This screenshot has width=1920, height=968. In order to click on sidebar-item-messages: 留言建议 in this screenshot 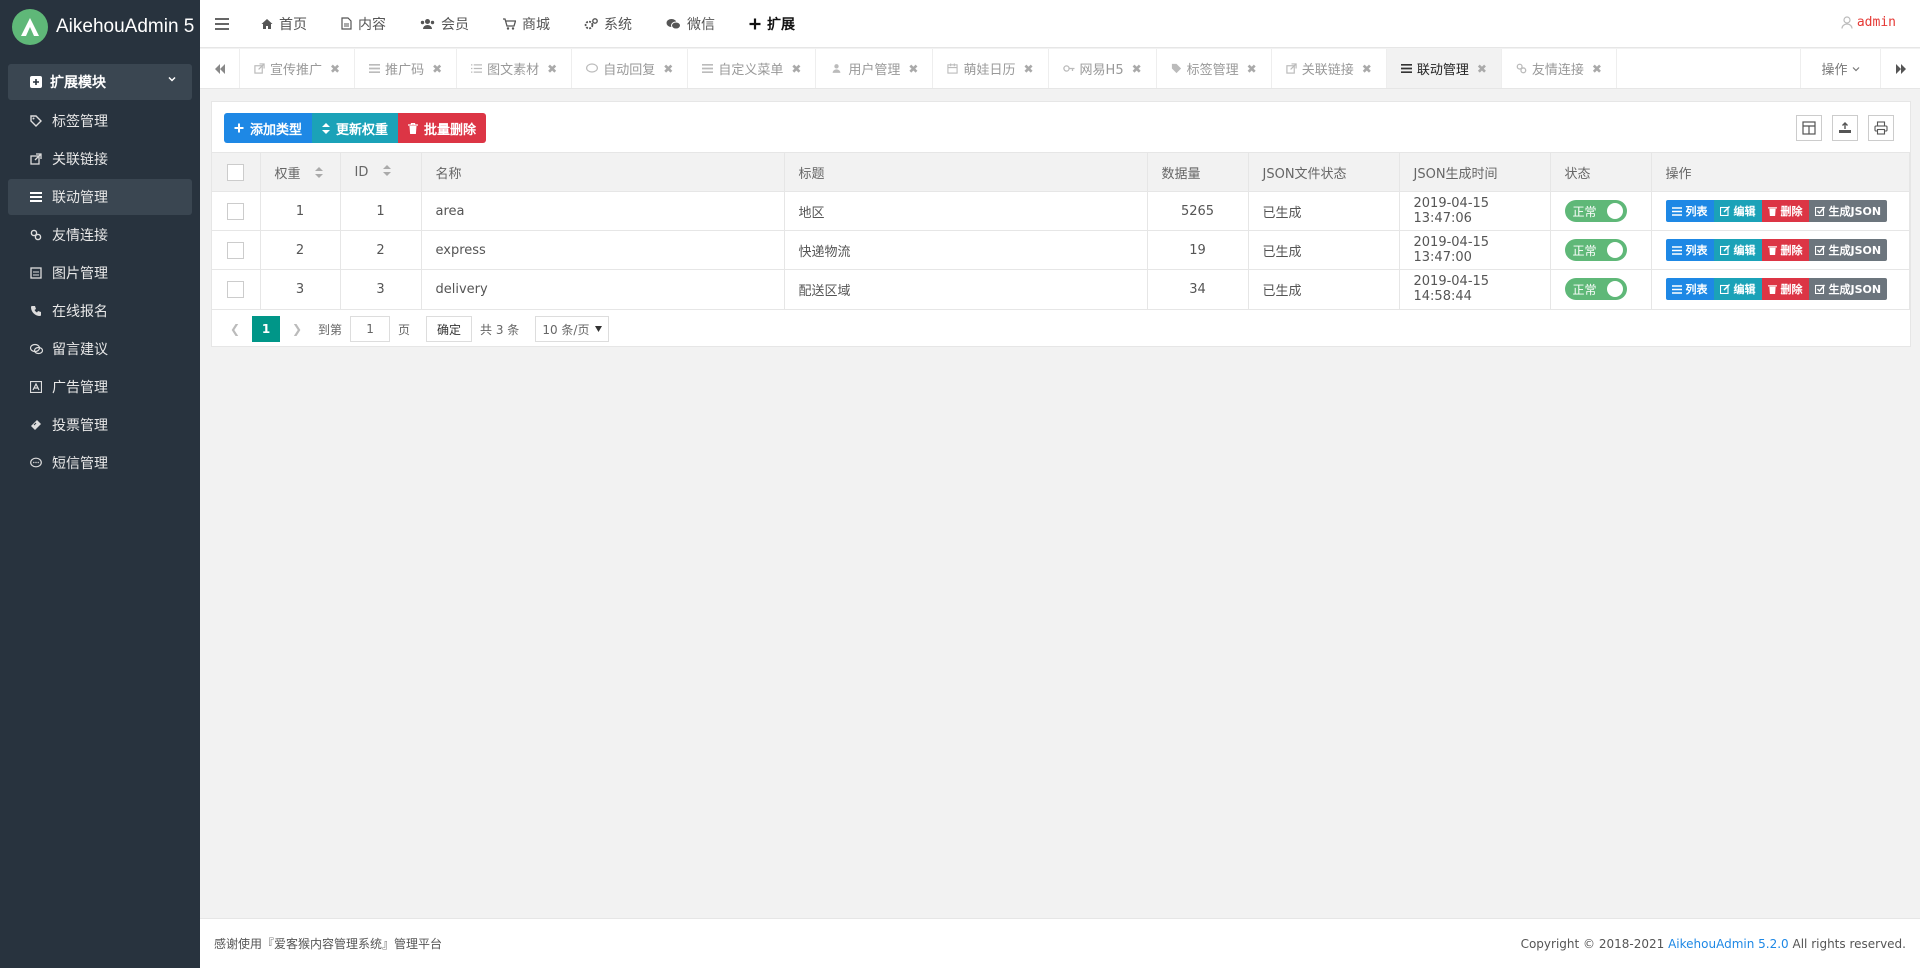, I will do `click(100, 349)`.